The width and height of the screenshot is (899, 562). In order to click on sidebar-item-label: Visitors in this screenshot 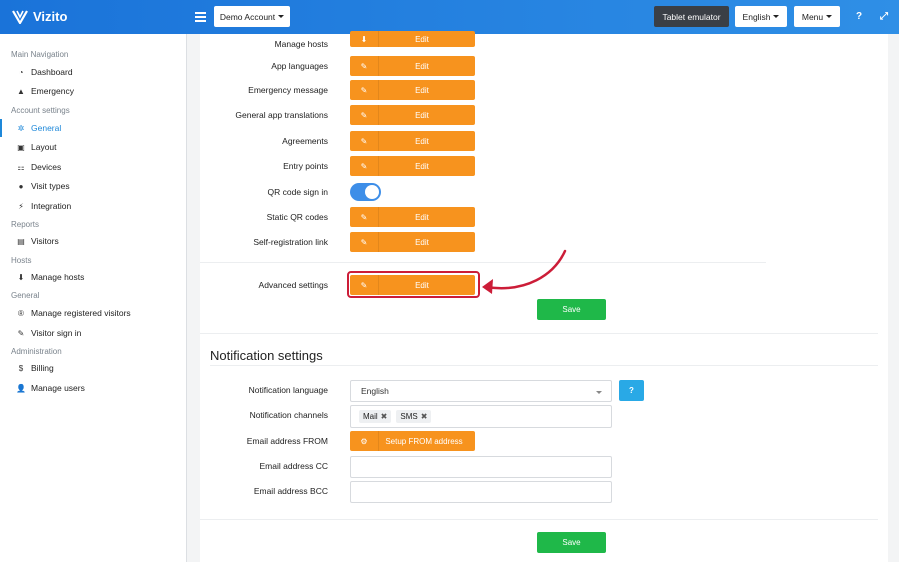, I will do `click(45, 241)`.